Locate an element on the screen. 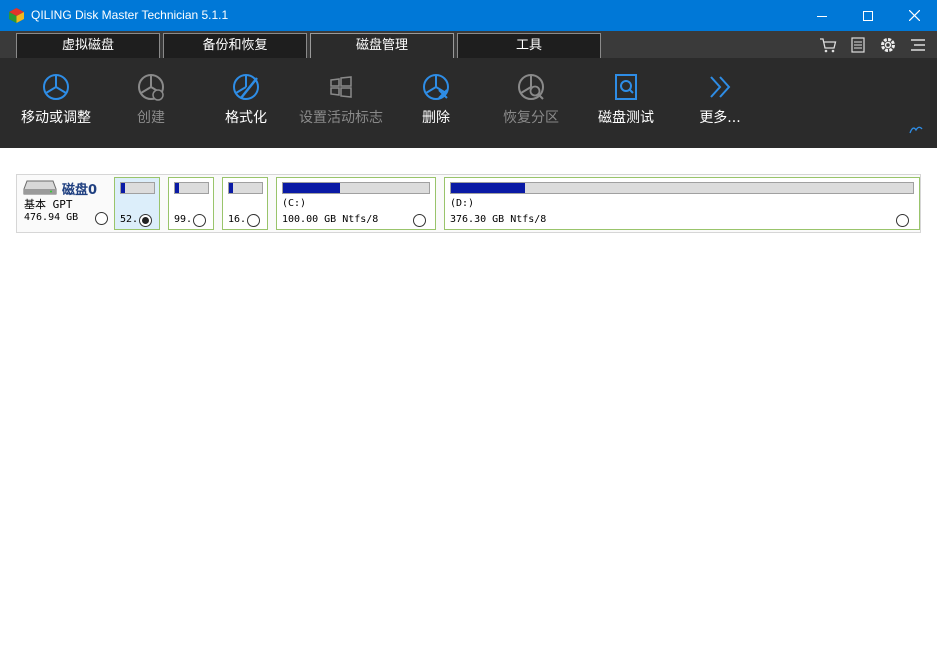  recover-partition-button: 恢复分区 is located at coordinates (531, 102).